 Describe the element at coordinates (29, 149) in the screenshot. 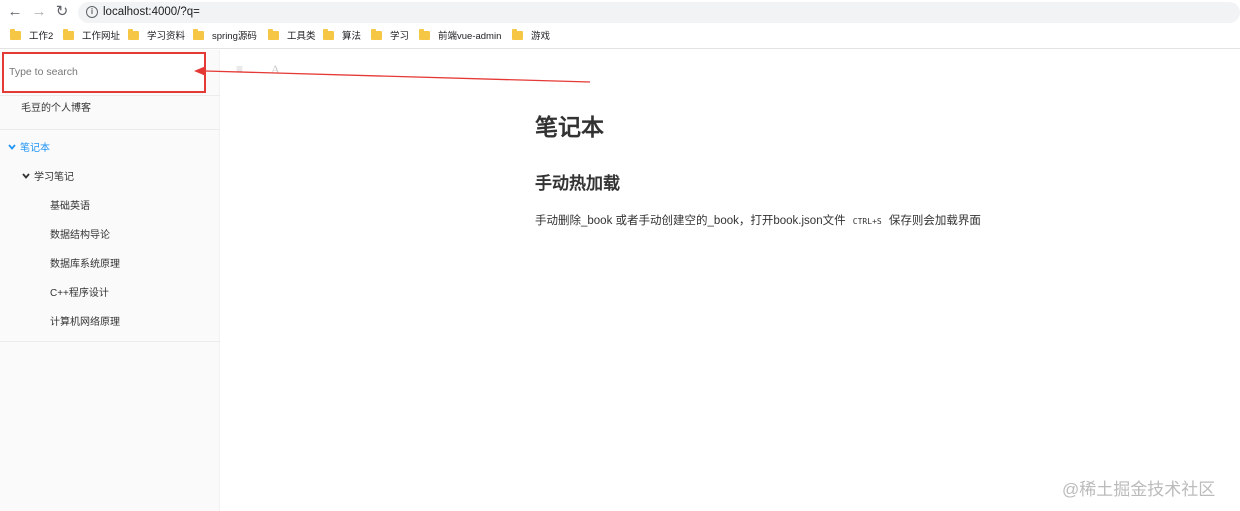

I see `section-item-notebook: 笔记本` at that location.